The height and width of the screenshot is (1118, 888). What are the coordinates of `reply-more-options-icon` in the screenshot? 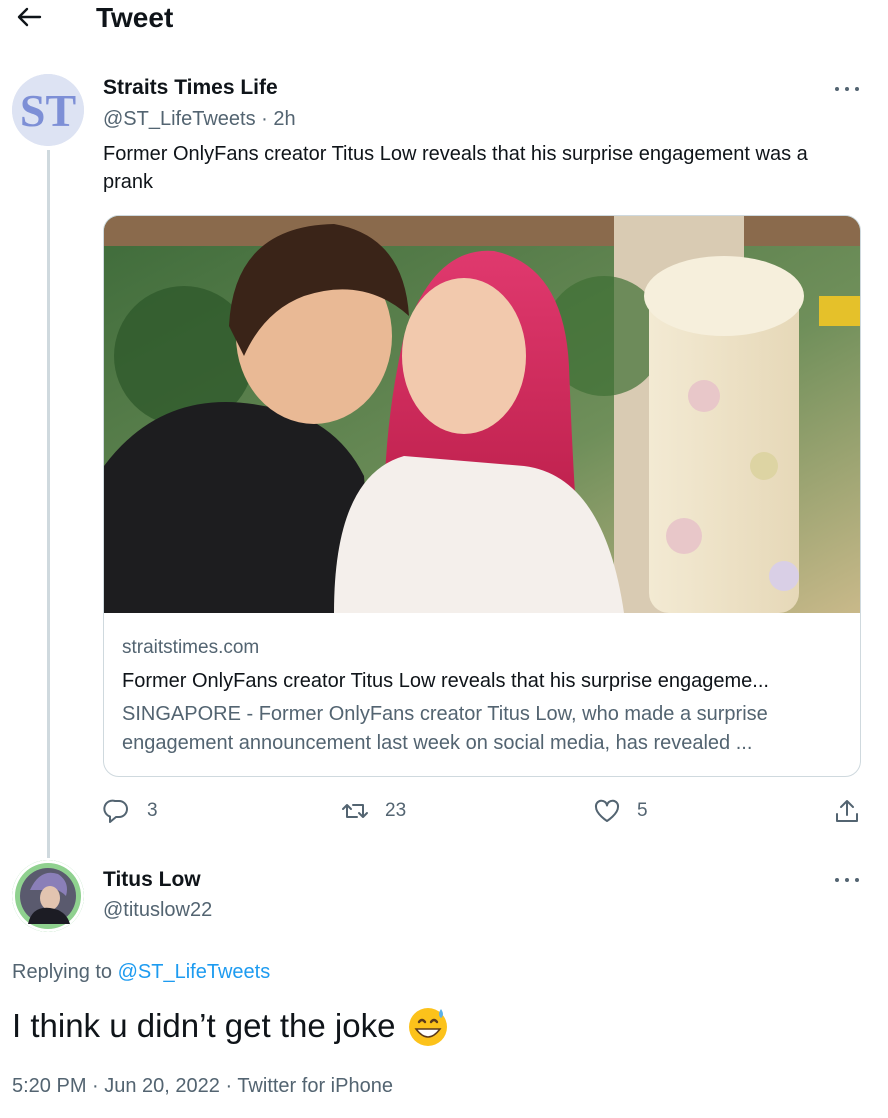 It's located at (847, 880).